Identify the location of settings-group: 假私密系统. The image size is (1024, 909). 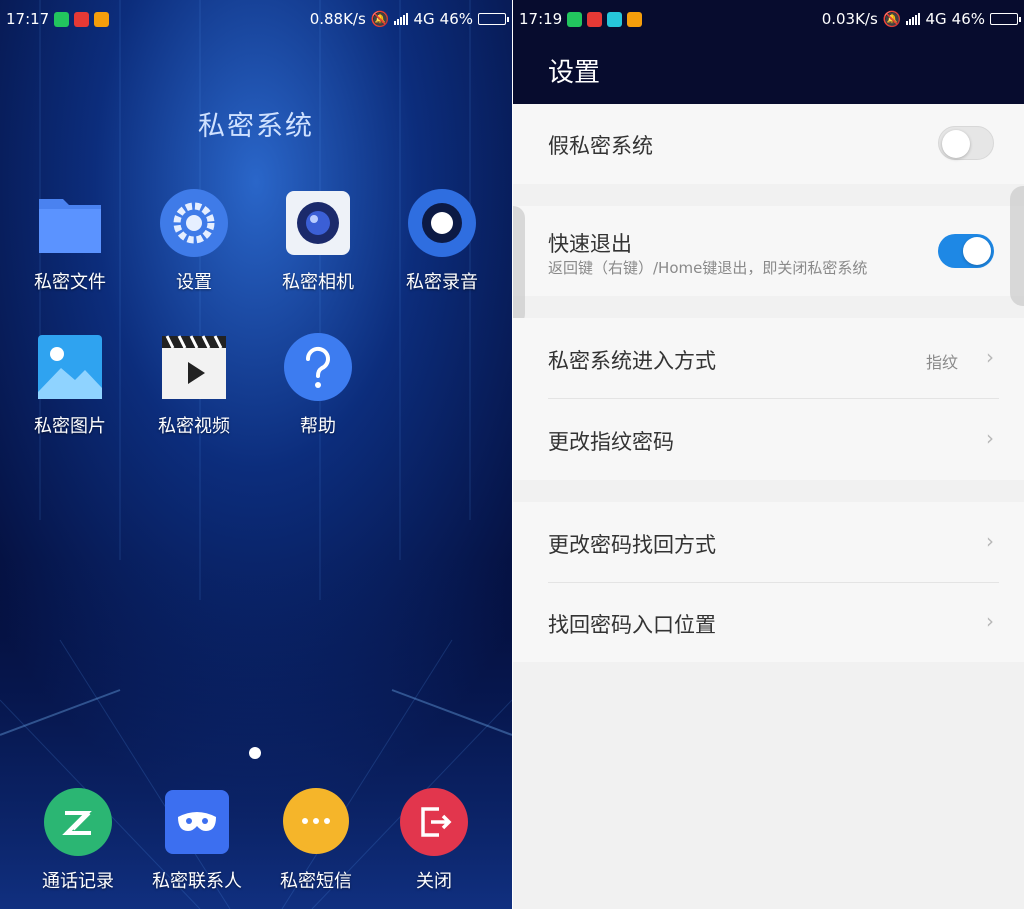
(768, 144).